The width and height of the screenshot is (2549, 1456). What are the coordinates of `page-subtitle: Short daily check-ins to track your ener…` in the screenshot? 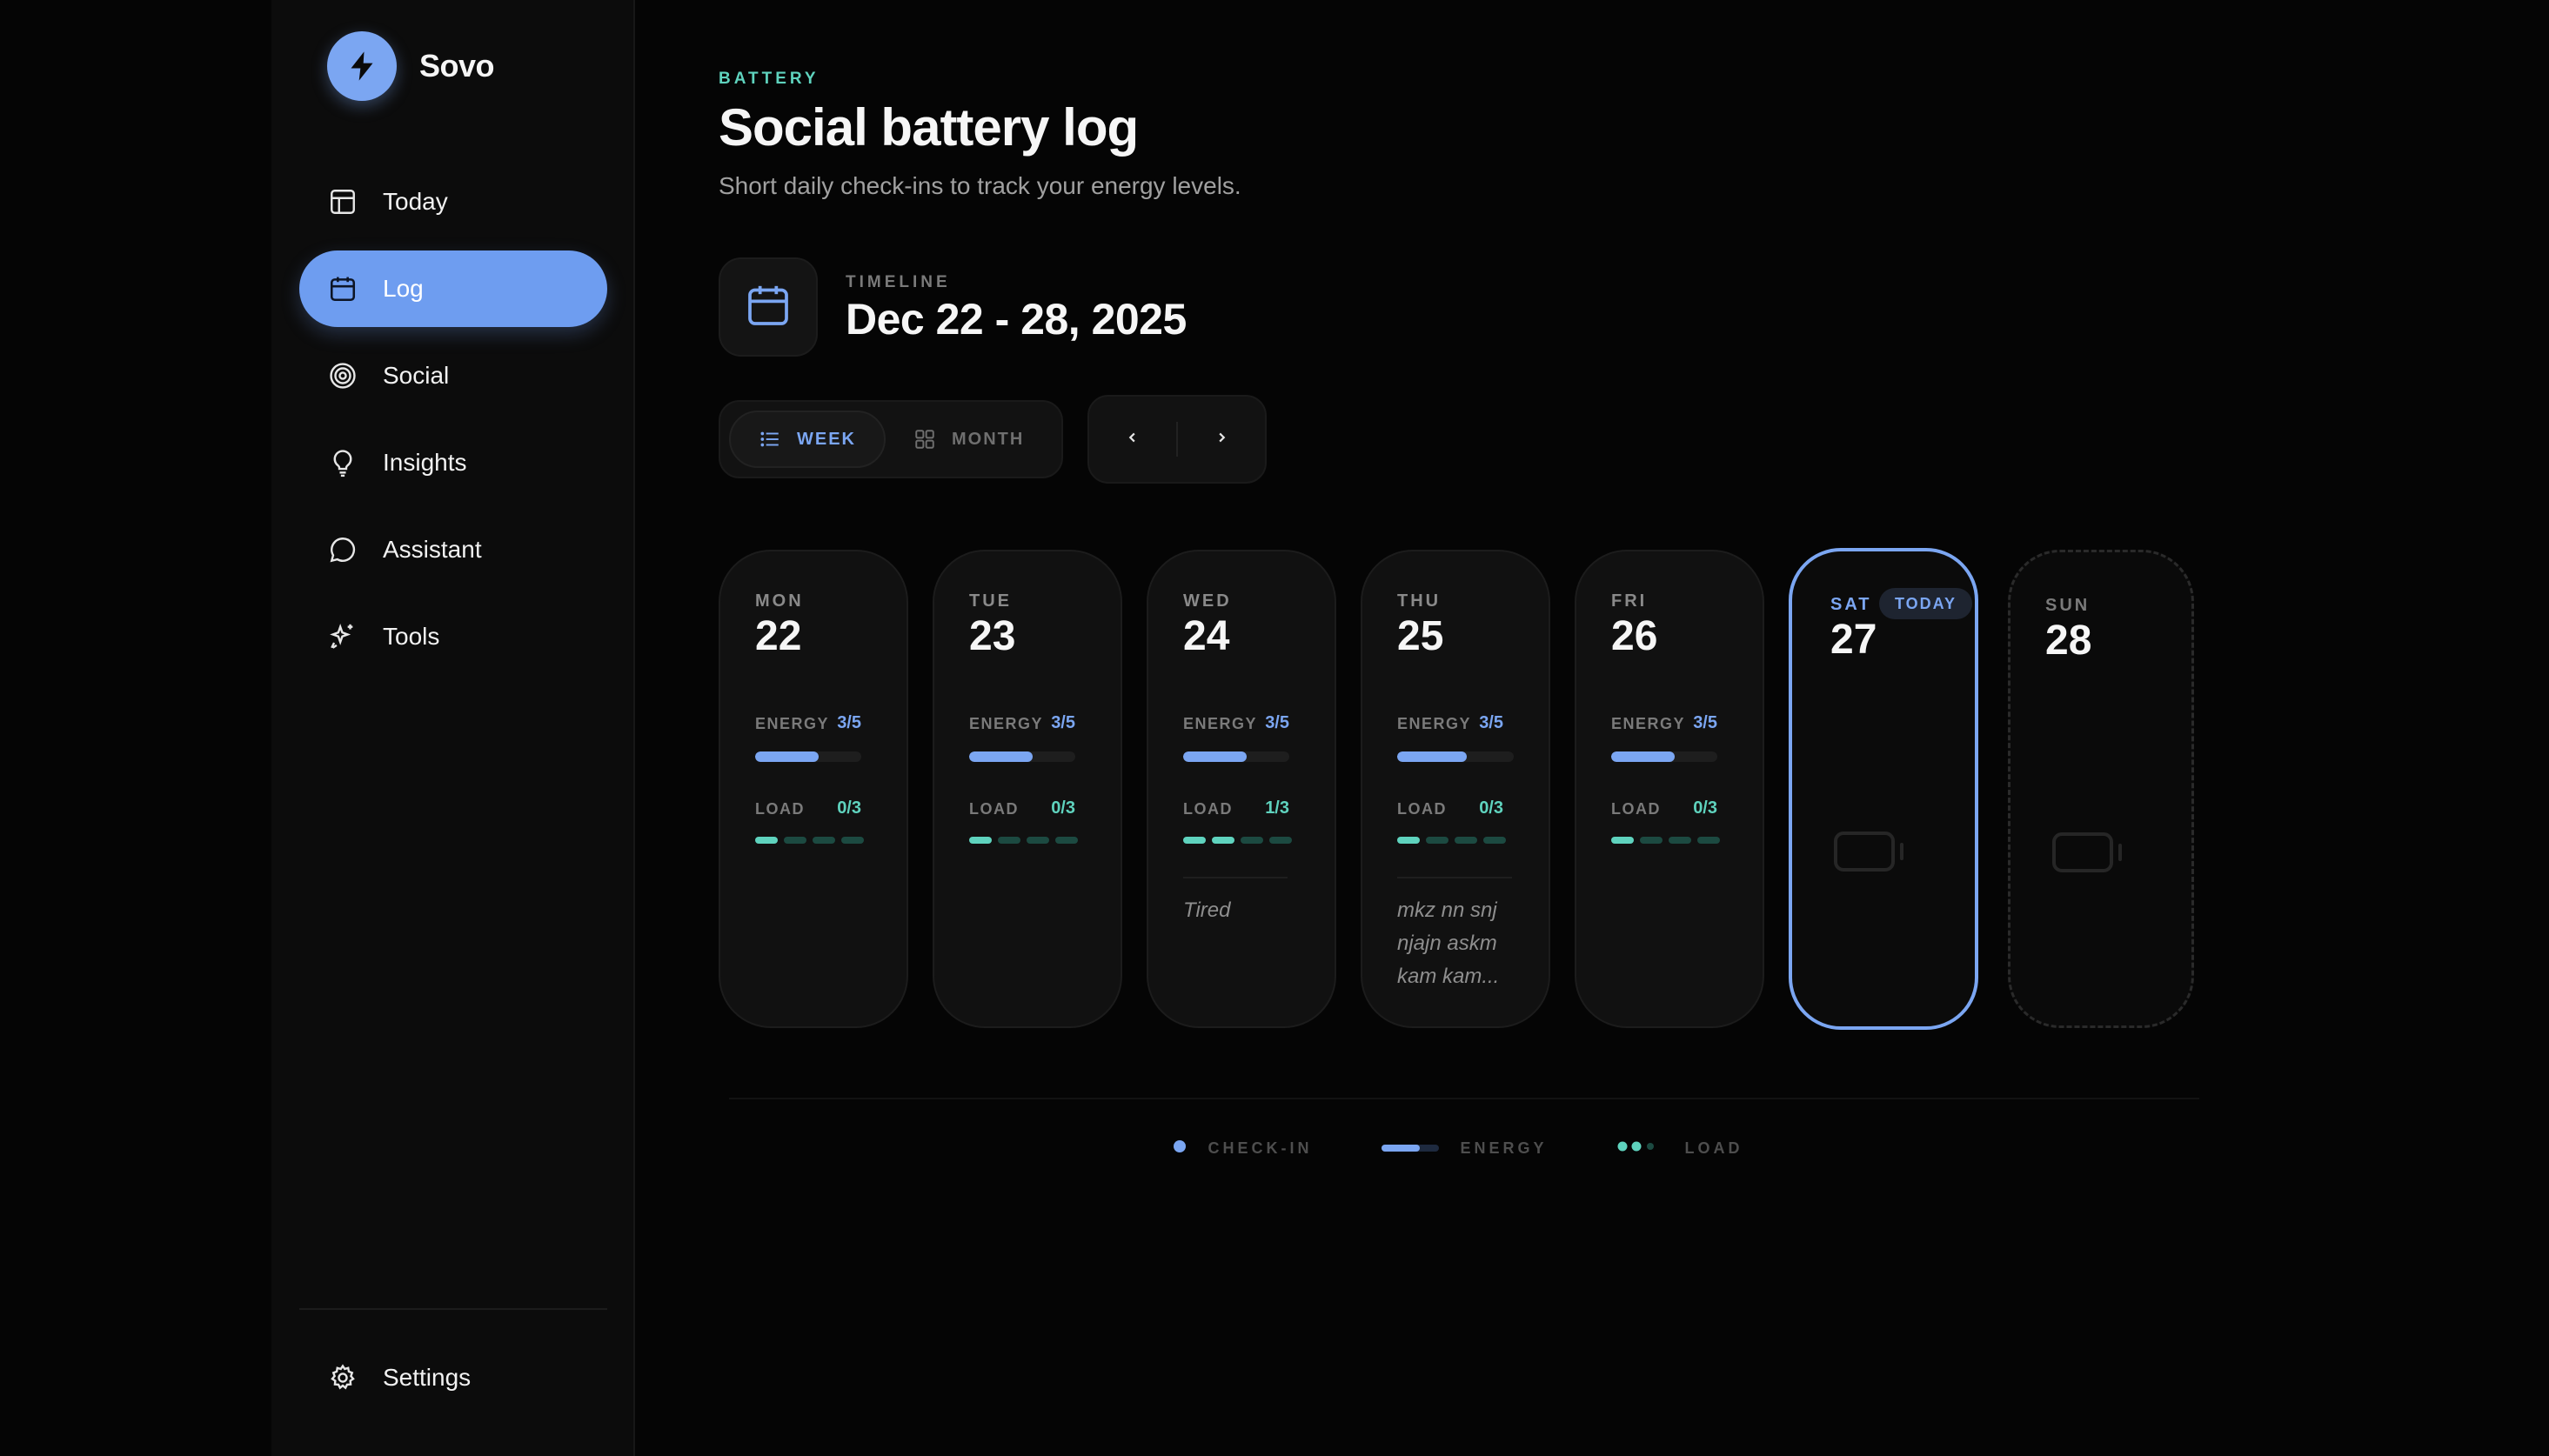 It's located at (980, 185).